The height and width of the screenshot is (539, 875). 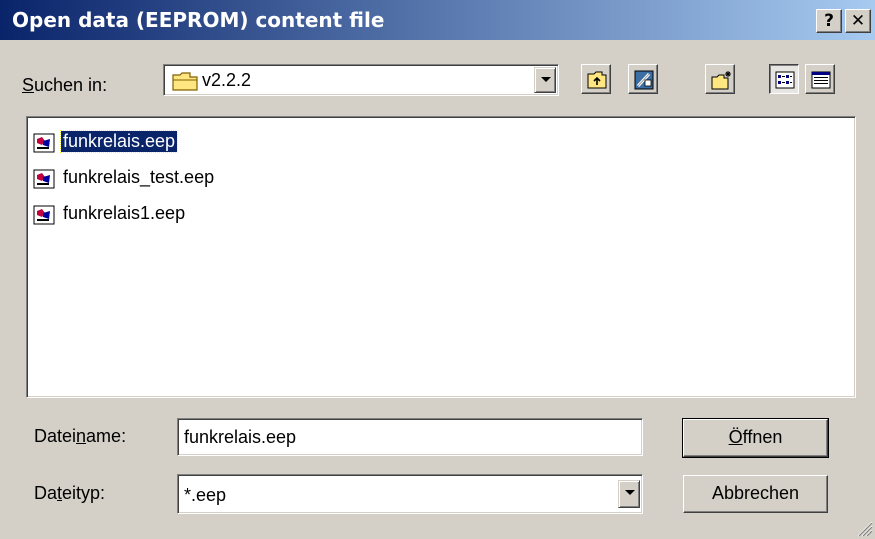 I want to click on lookin-value: v2.2.2, so click(x=227, y=80).